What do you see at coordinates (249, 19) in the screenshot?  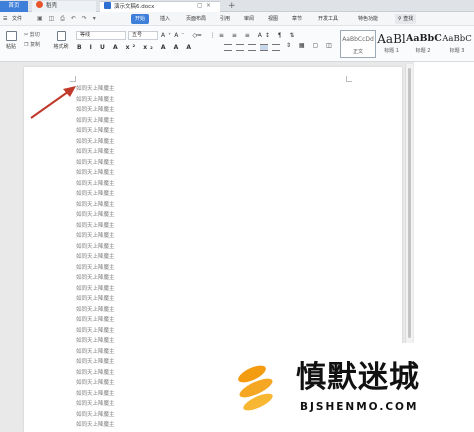 I see `tab-review: 审阅` at bounding box center [249, 19].